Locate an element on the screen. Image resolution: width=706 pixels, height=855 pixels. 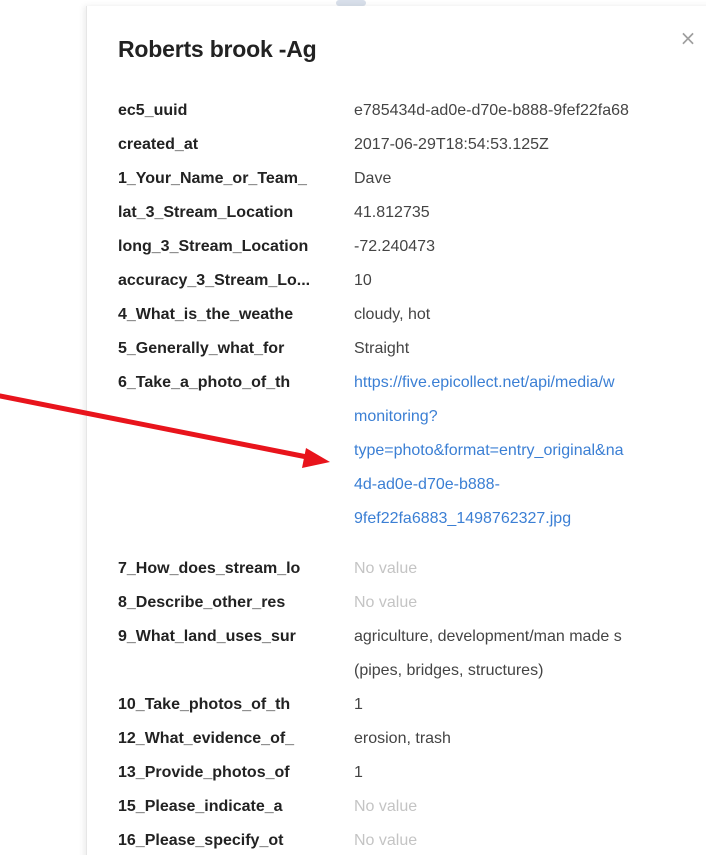
attribute-row: 10_Take_photos_of_th 1 is located at coordinates (412, 705).